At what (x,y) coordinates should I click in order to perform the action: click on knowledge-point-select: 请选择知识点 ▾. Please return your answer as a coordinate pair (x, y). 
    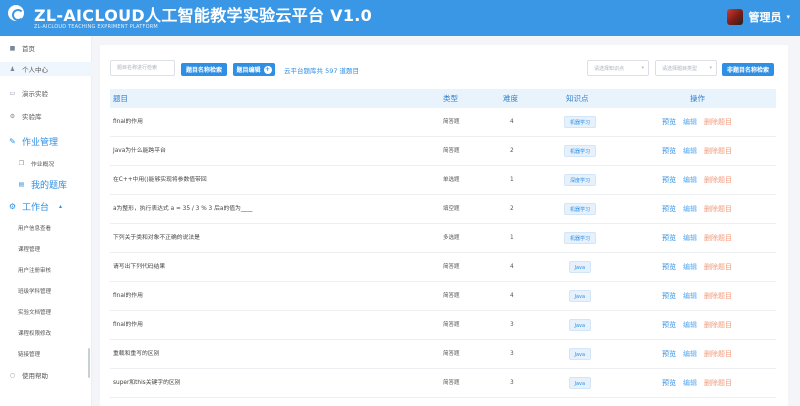
    Looking at the image, I should click on (618, 68).